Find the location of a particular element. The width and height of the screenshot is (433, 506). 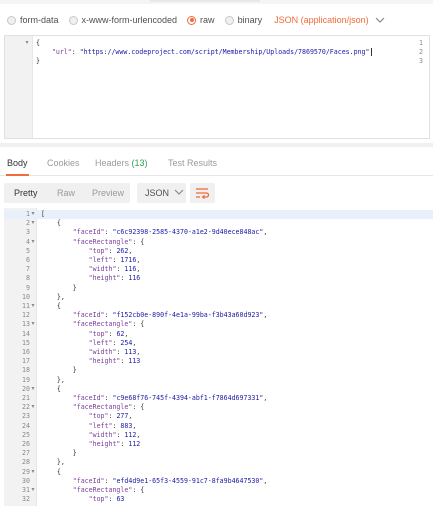

line-number: 2 is located at coordinates (28, 223).